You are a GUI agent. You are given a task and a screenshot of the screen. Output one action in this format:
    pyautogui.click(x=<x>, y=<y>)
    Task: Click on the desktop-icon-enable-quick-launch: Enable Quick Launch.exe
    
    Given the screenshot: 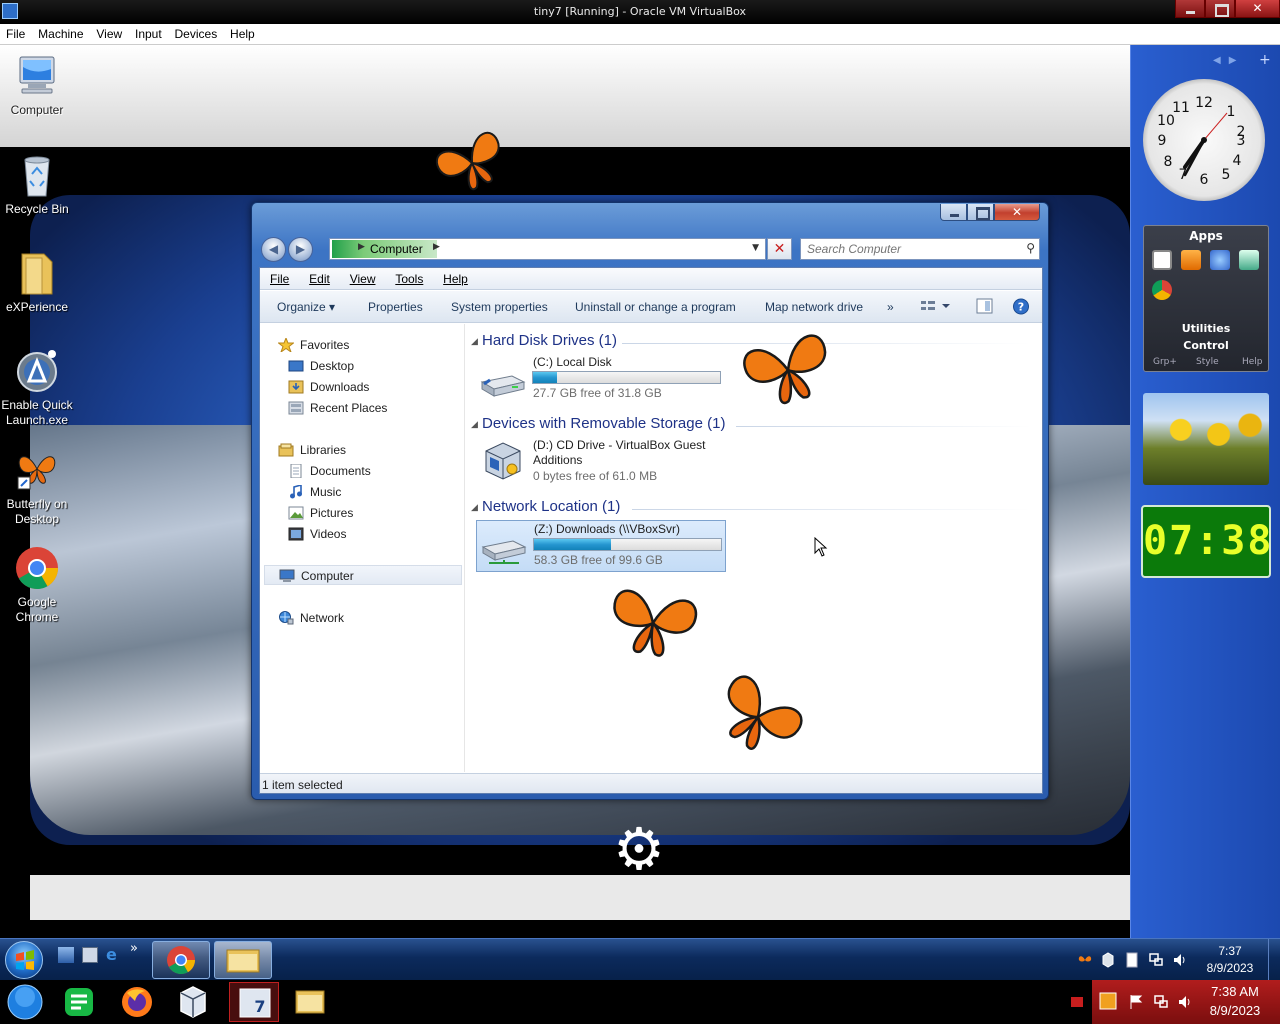 What is the action you would take?
    pyautogui.click(x=37, y=388)
    